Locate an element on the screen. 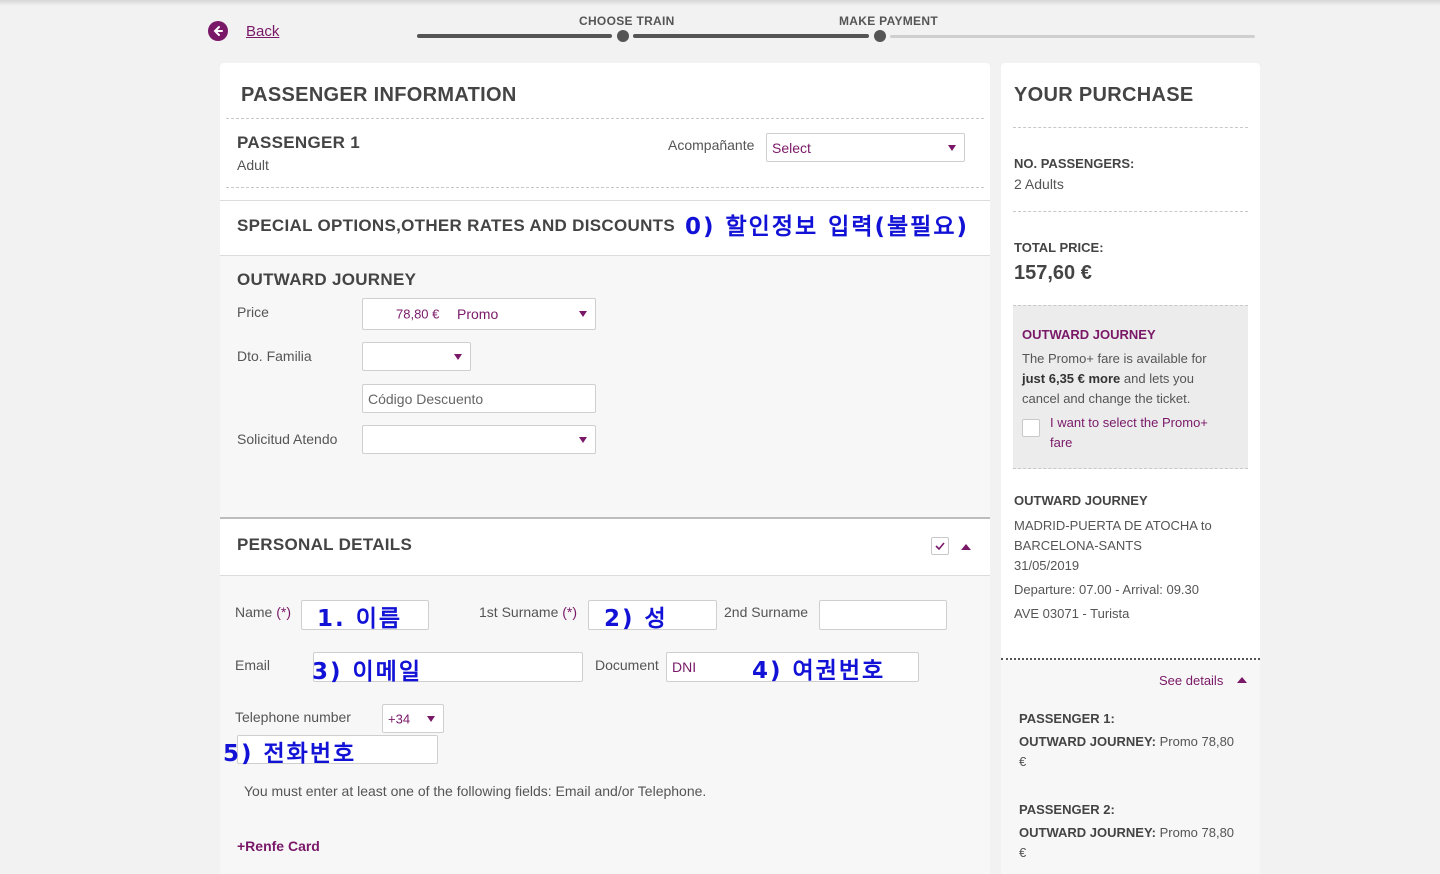 This screenshot has width=1440, height=874. back-link: Back is located at coordinates (243, 31).